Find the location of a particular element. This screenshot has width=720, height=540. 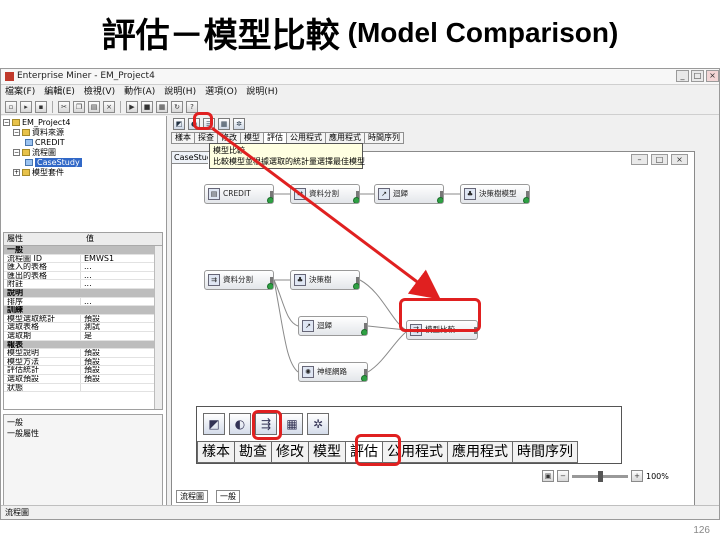

property-row: 評估統計 預設 is located at coordinates (83, 370).